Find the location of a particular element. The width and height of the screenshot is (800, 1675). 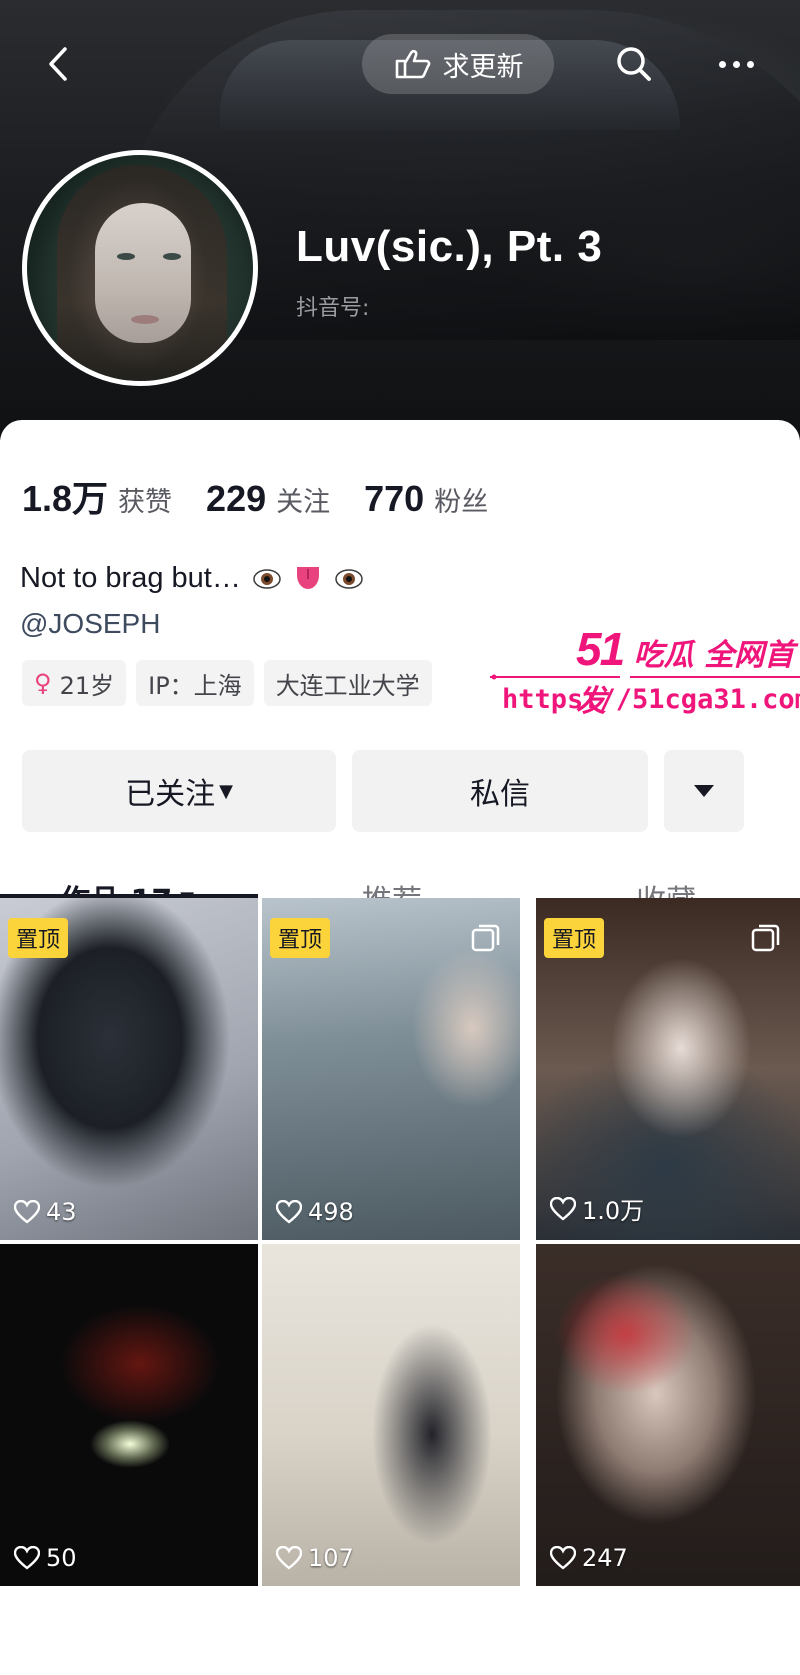

more-options-button is located at coordinates (736, 64).